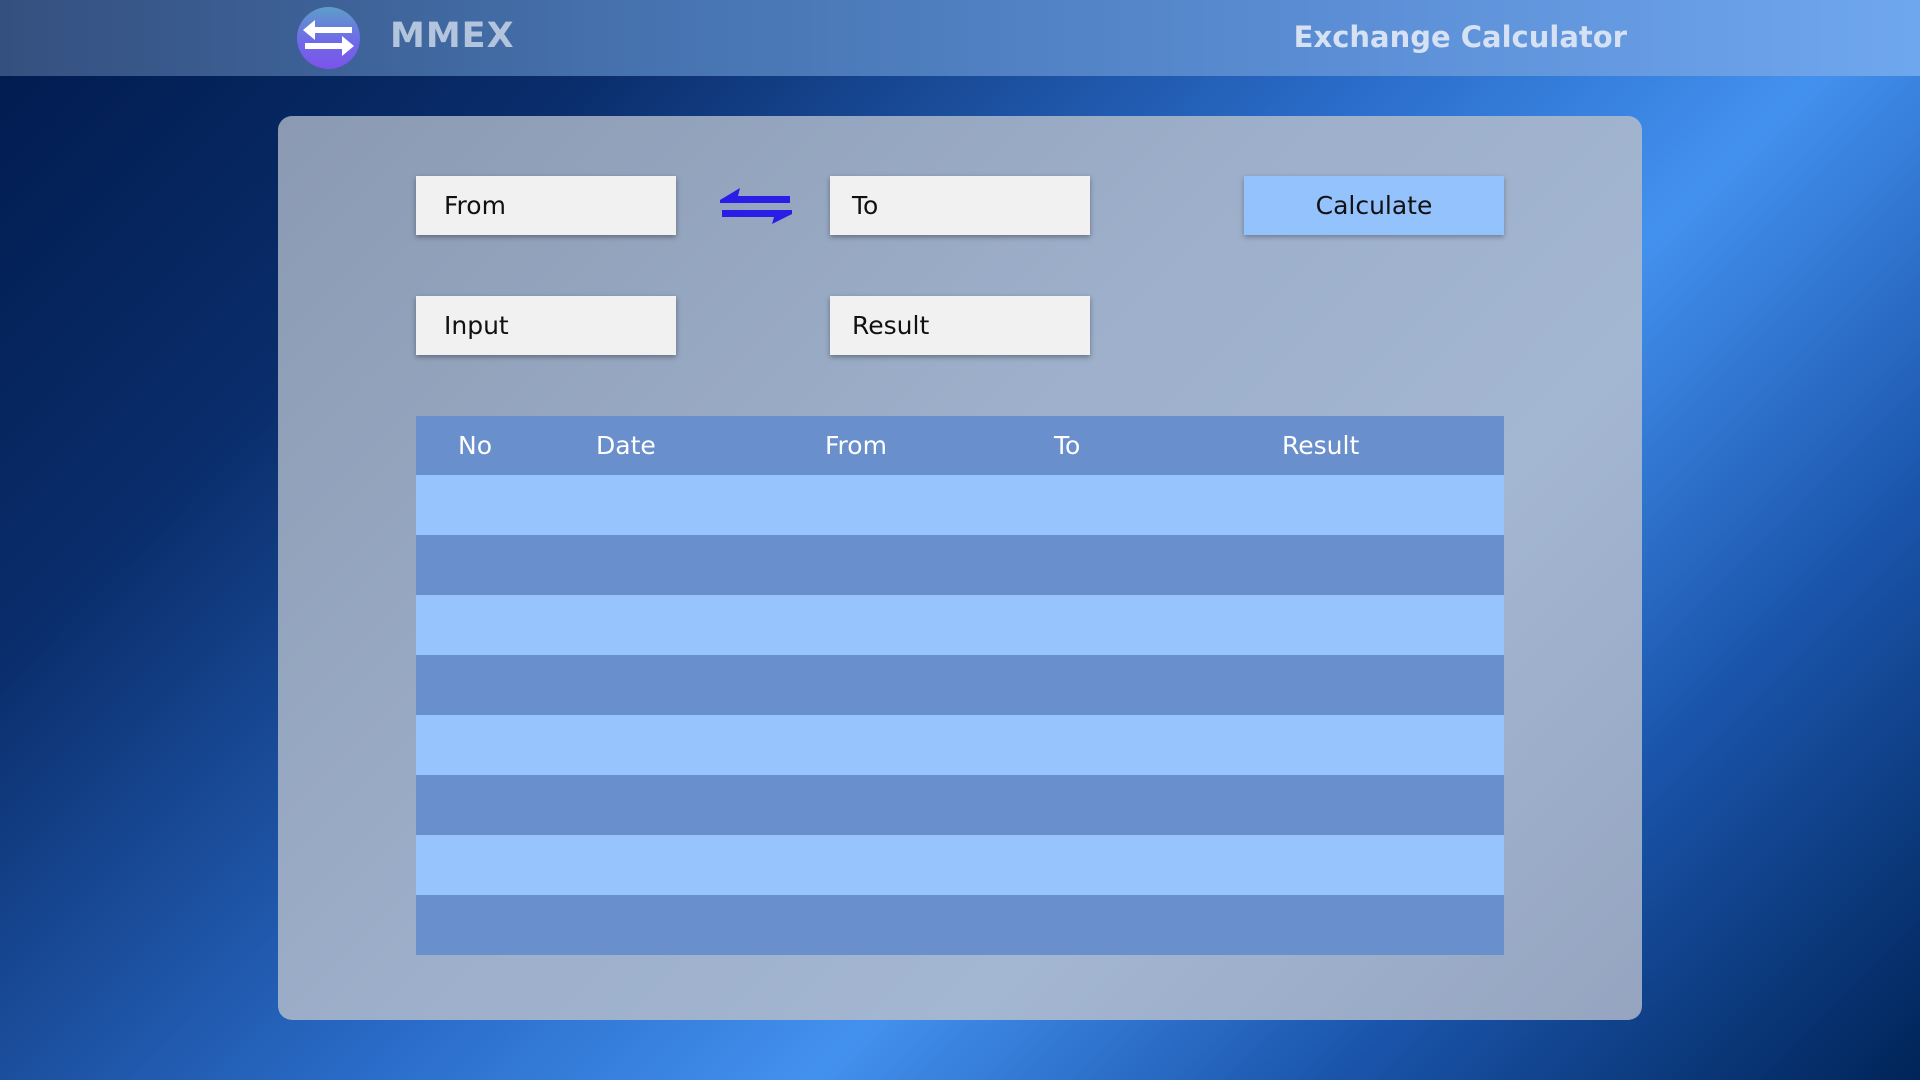 This screenshot has height=1080, width=1920. What do you see at coordinates (856, 445) in the screenshot?
I see `column-header-from: From` at bounding box center [856, 445].